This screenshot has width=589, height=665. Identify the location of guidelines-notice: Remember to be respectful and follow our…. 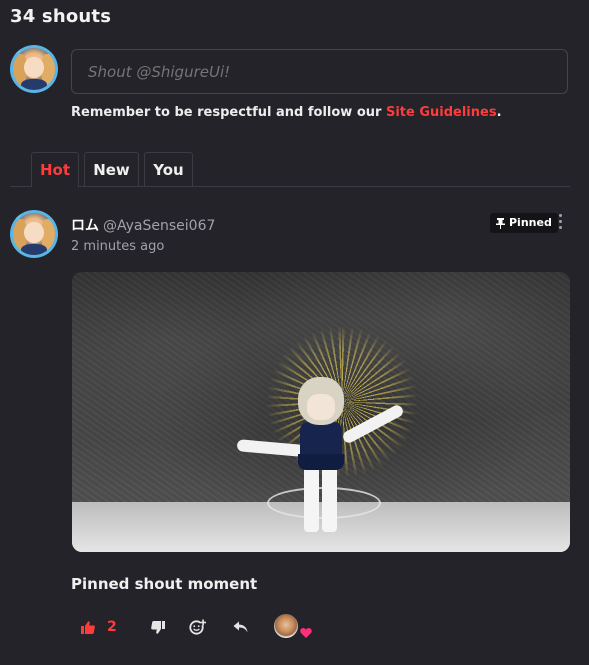
(286, 112).